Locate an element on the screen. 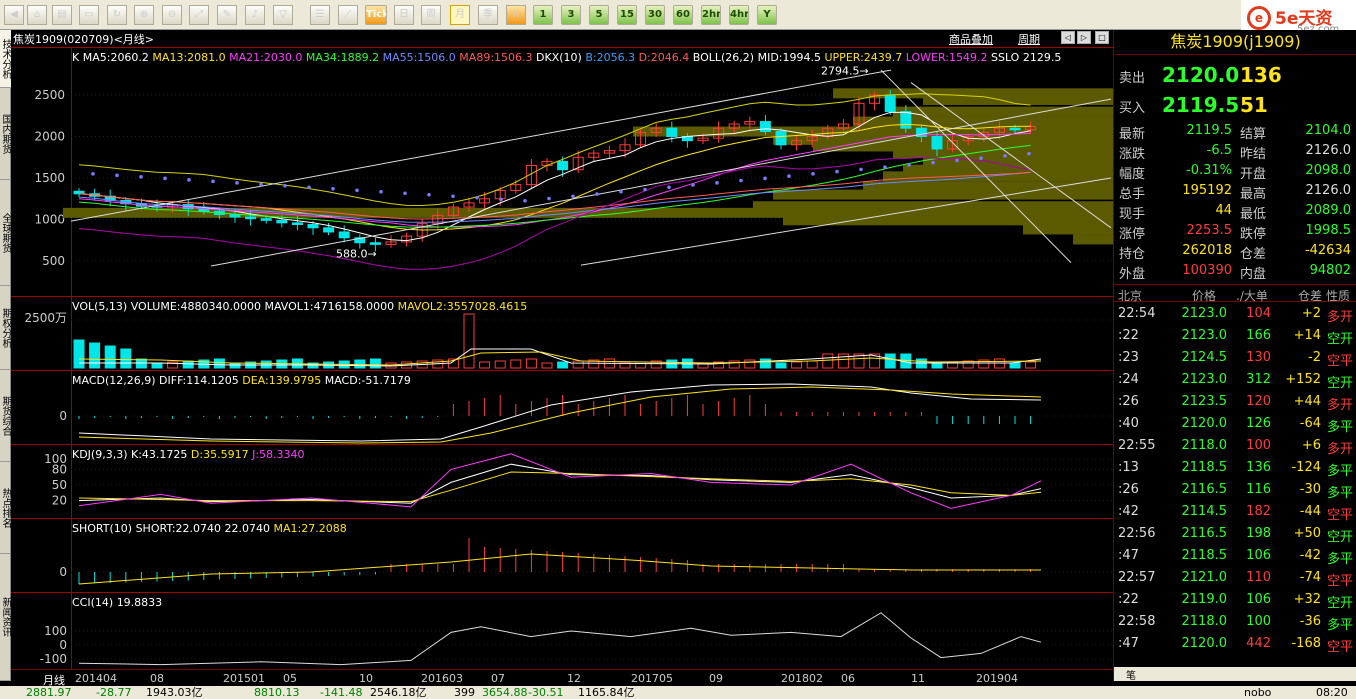 This screenshot has width=1356, height=699. tick-row: 22:57 2121.0 110 -74 空平 is located at coordinates (1235, 581).